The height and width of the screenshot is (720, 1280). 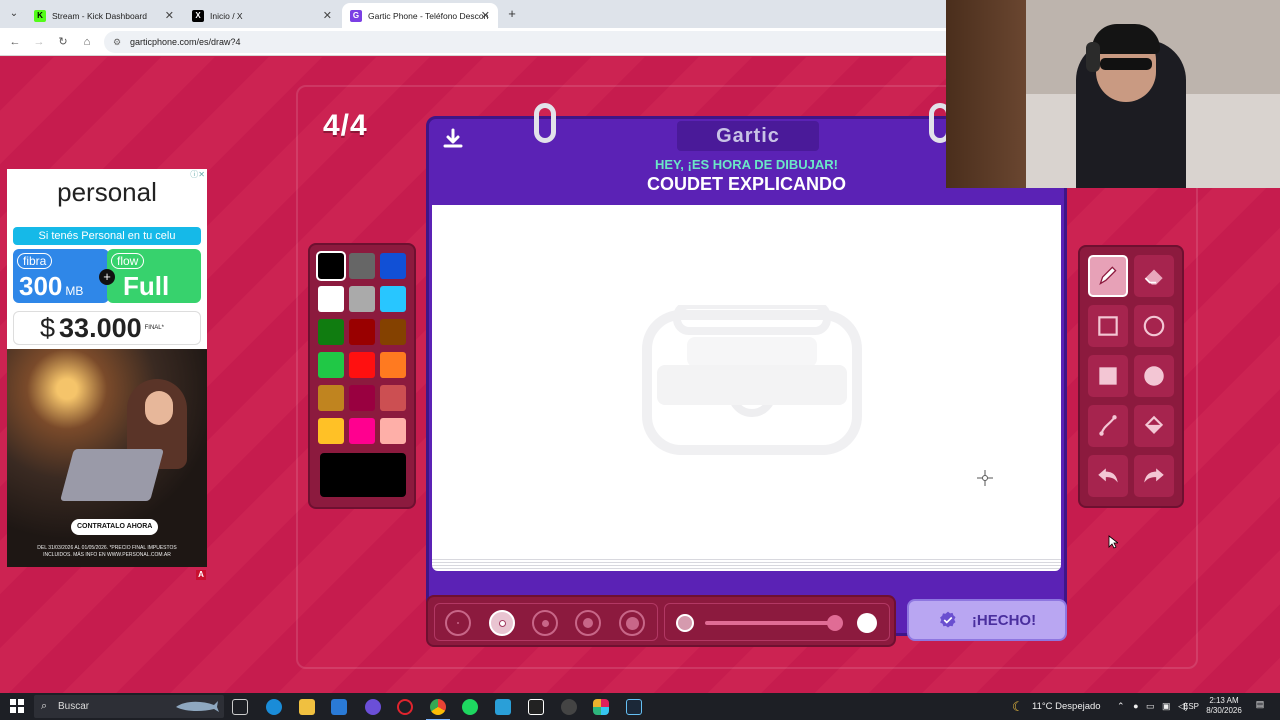 What do you see at coordinates (1154, 326) in the screenshot?
I see `ellipse-outline-icon` at bounding box center [1154, 326].